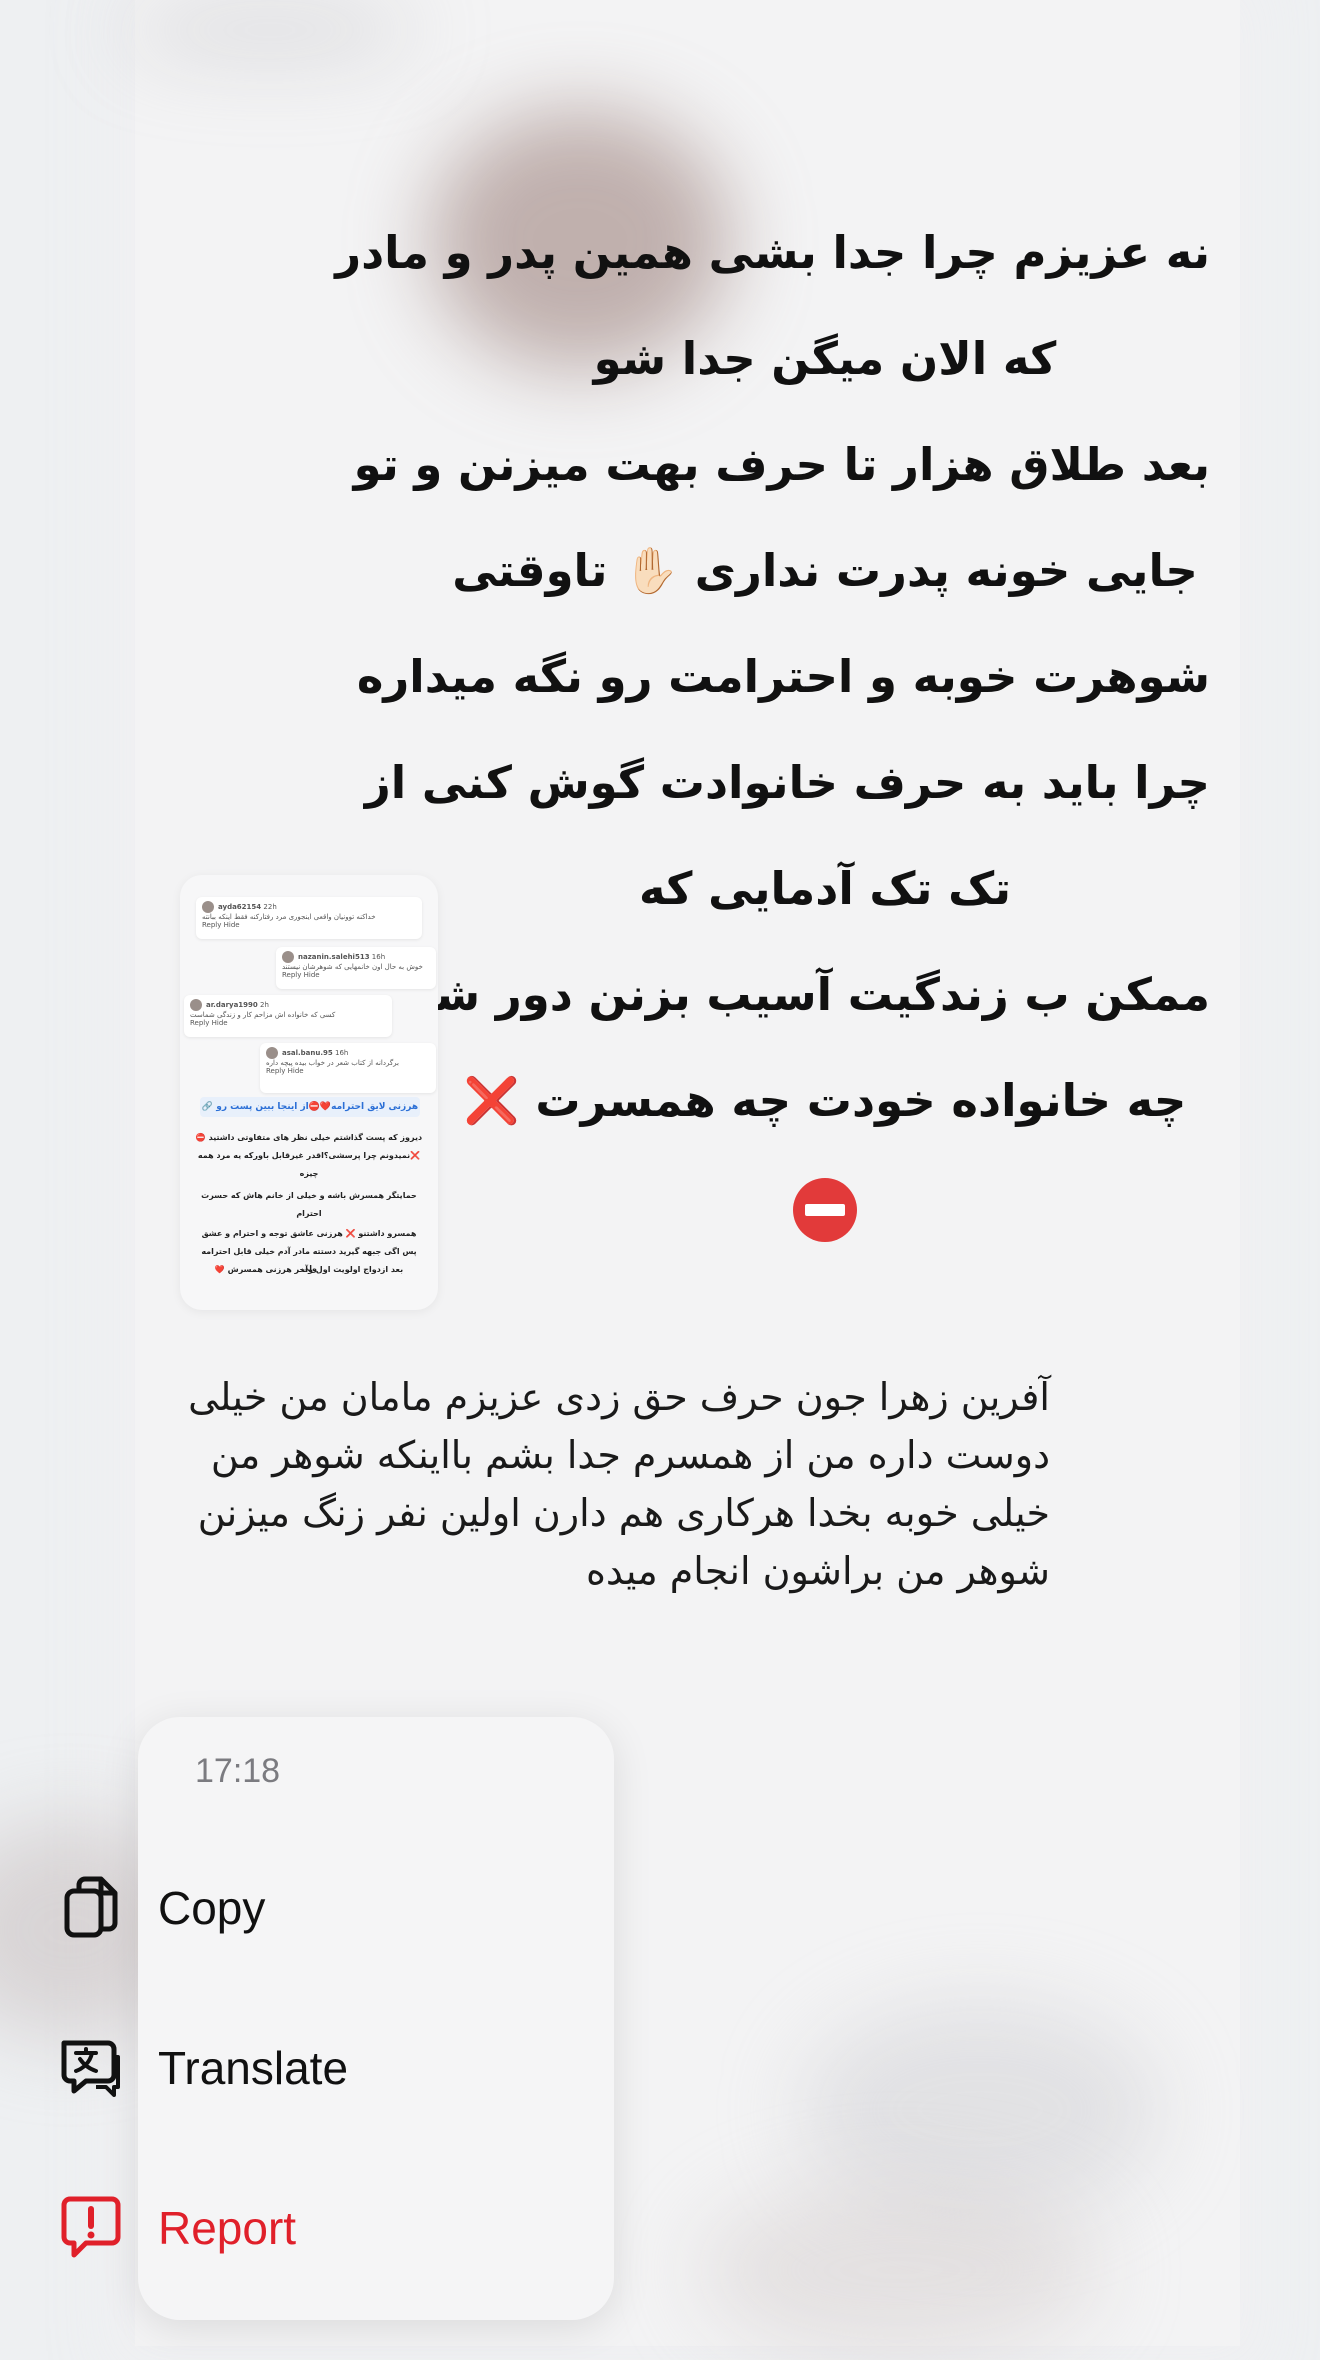 Image resolution: width=1320 pixels, height=2360 pixels. I want to click on caption-line: چرا باید به حرف خانوادت گوش کنی از, so click(787, 782).